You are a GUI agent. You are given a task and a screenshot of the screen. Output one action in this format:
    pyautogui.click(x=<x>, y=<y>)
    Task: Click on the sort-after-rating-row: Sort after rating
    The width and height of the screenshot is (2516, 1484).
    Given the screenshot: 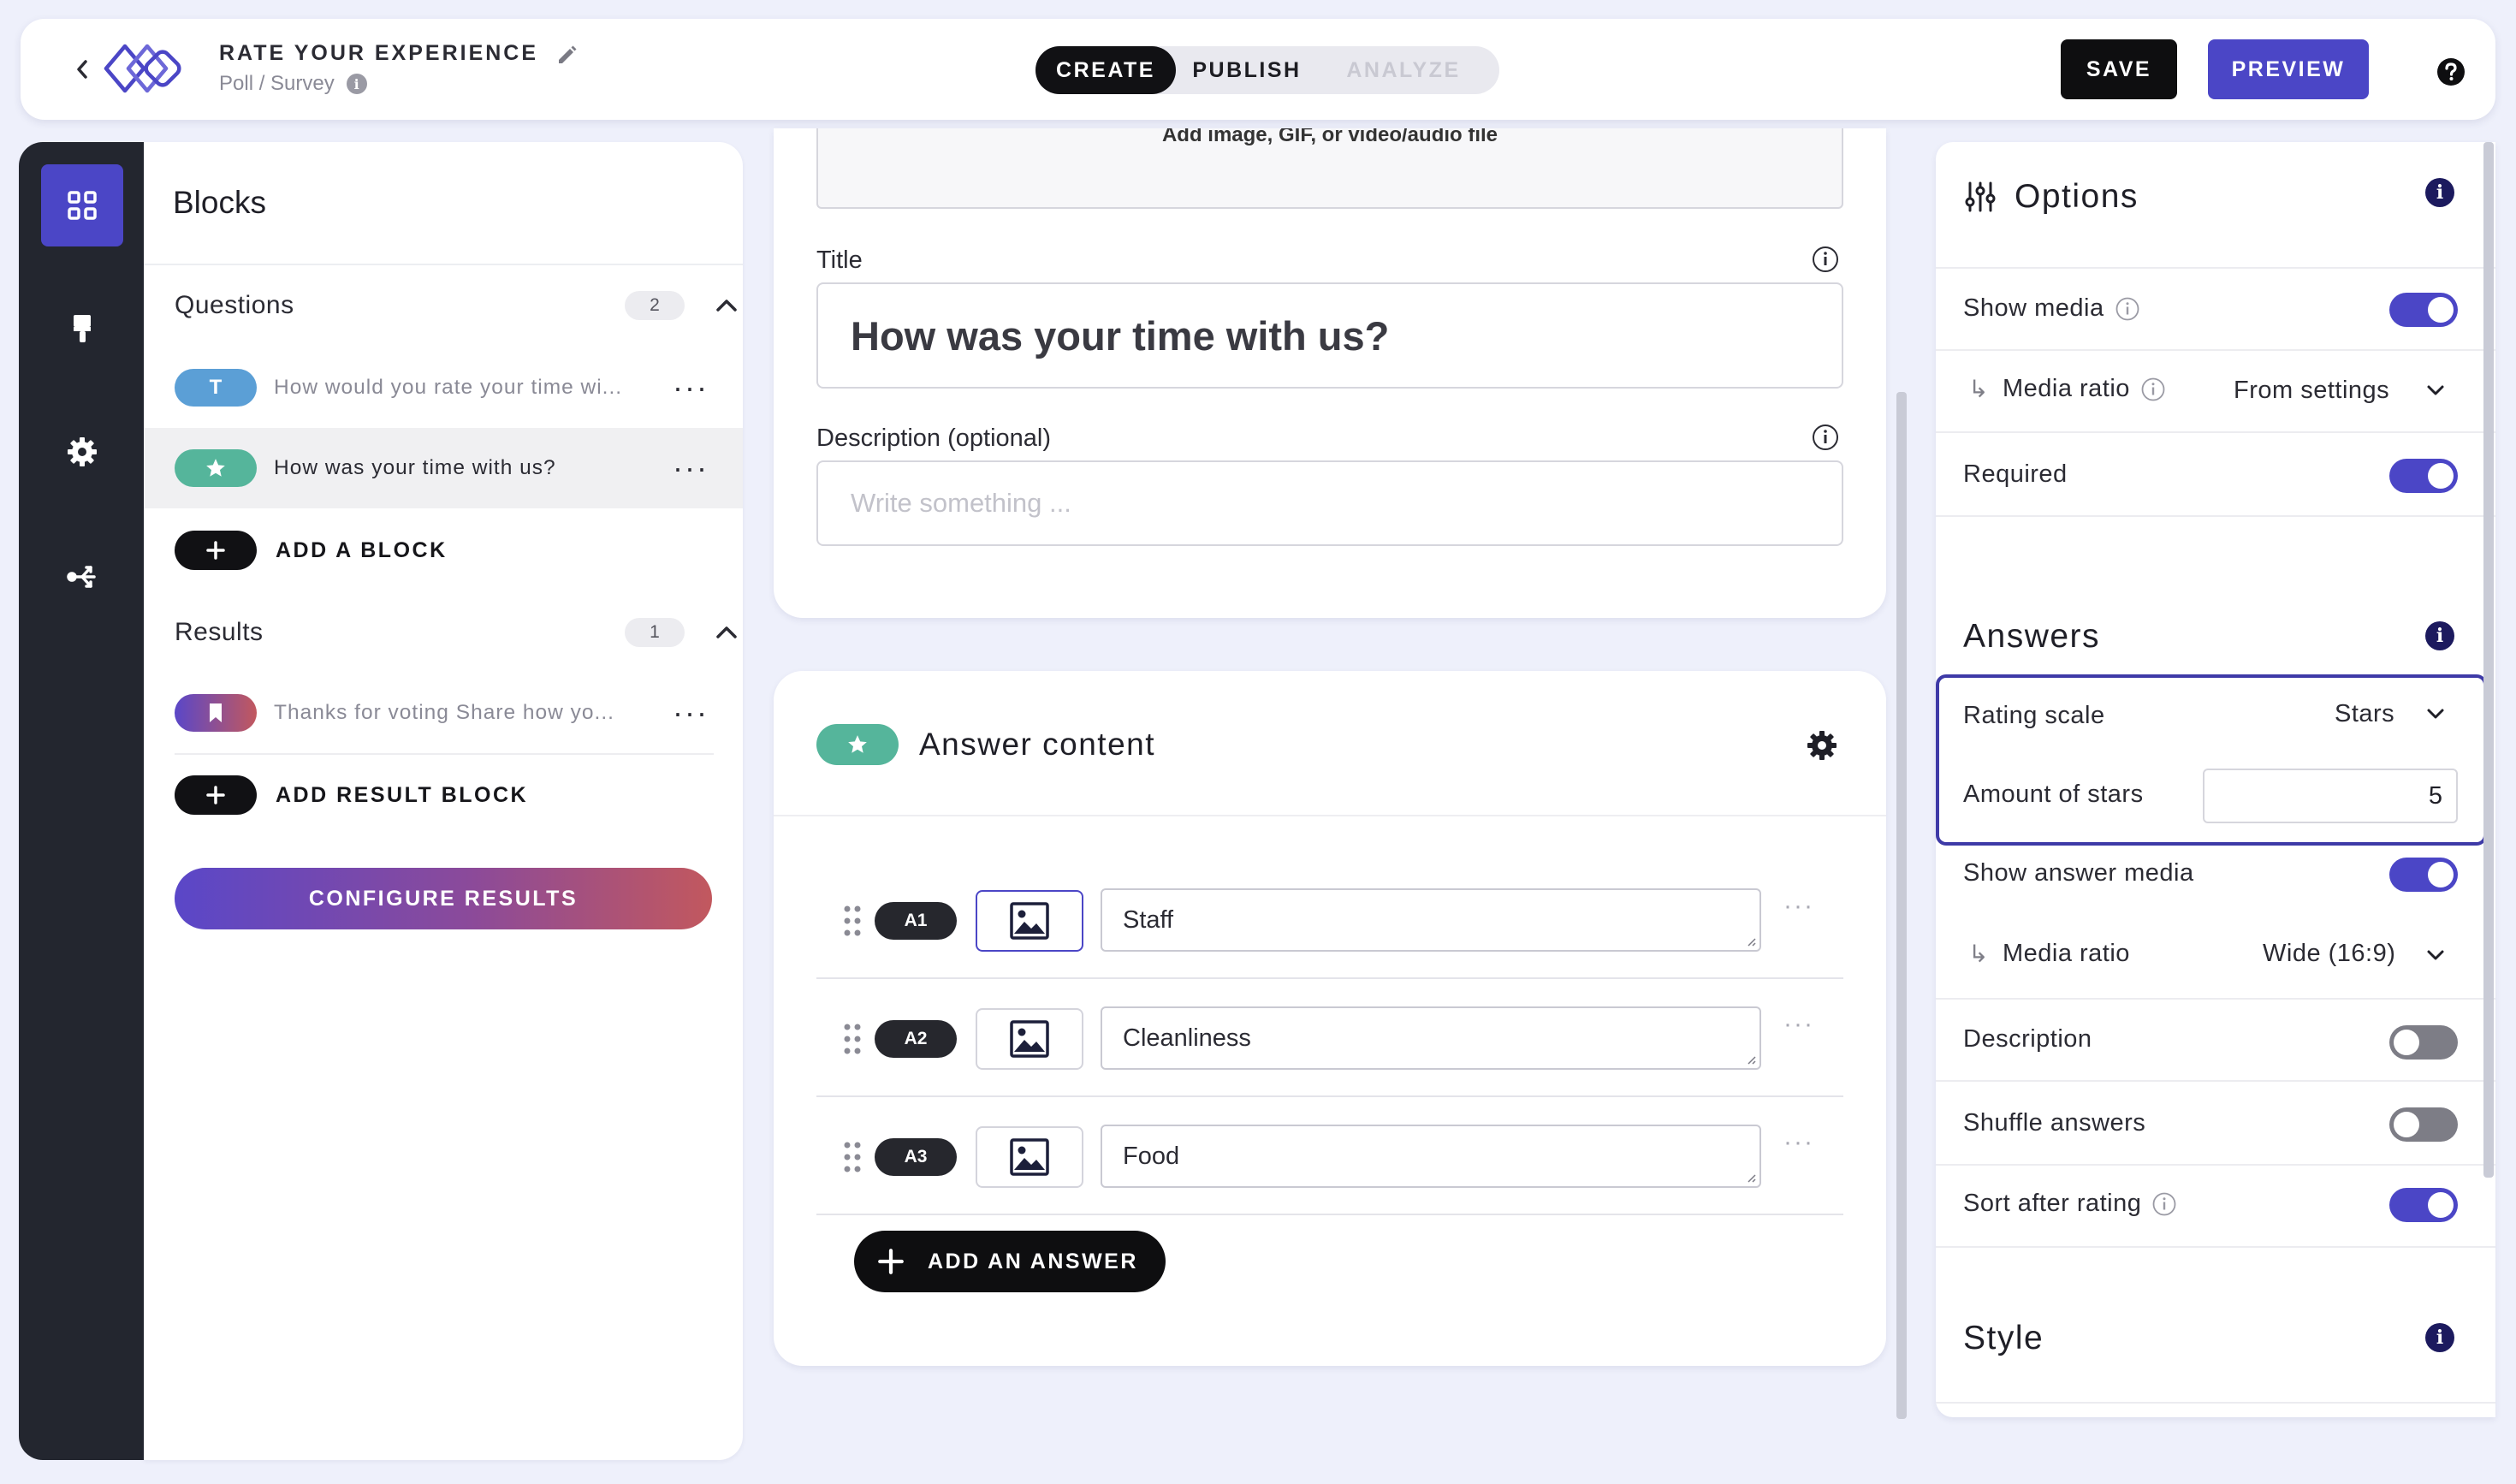 What is the action you would take?
    pyautogui.click(x=2215, y=1205)
    